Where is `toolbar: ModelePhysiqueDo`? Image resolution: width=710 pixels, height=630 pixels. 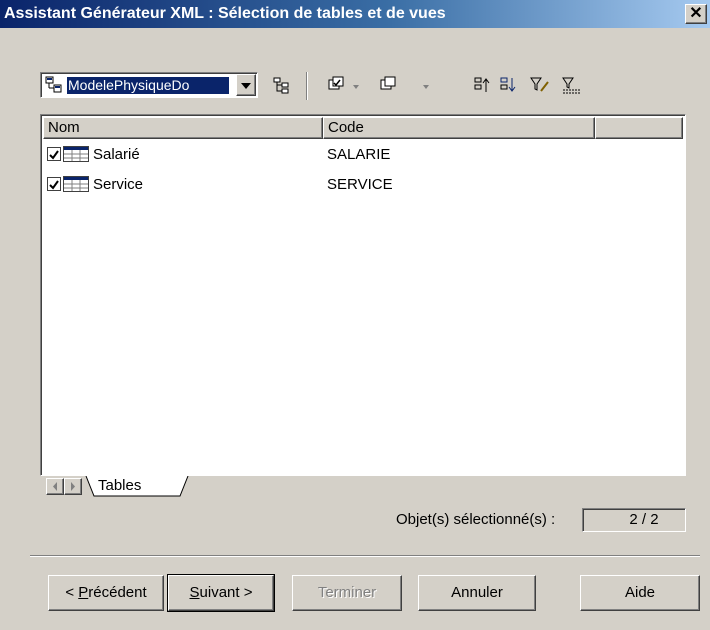 toolbar: ModelePhysiqueDo is located at coordinates (340, 86).